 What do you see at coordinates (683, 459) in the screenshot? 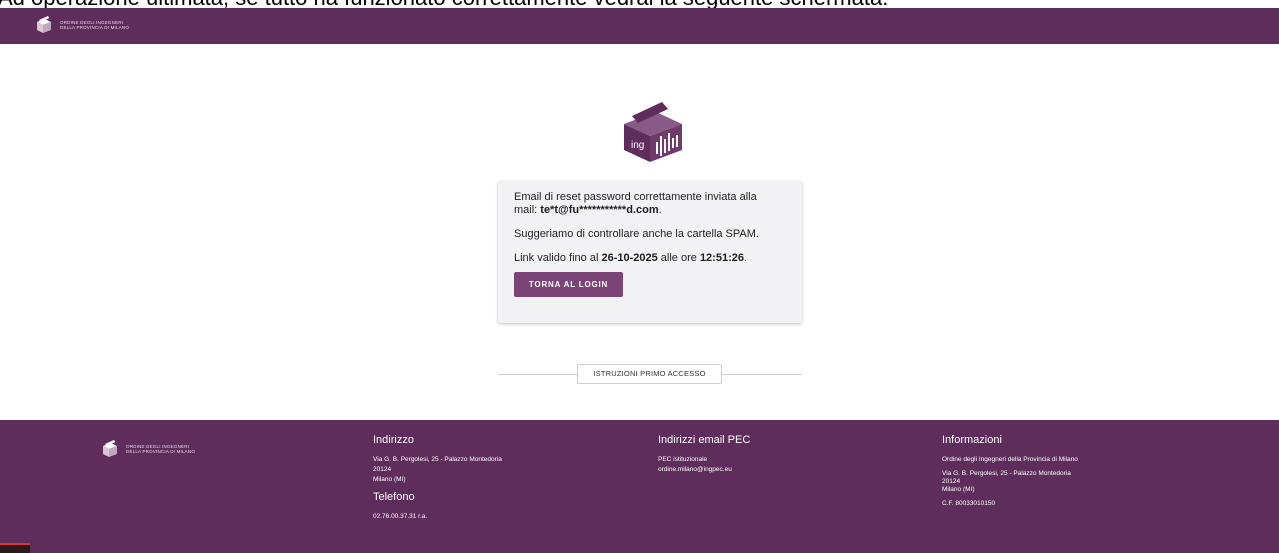
I see `pec-label: PEC istituzionale` at bounding box center [683, 459].